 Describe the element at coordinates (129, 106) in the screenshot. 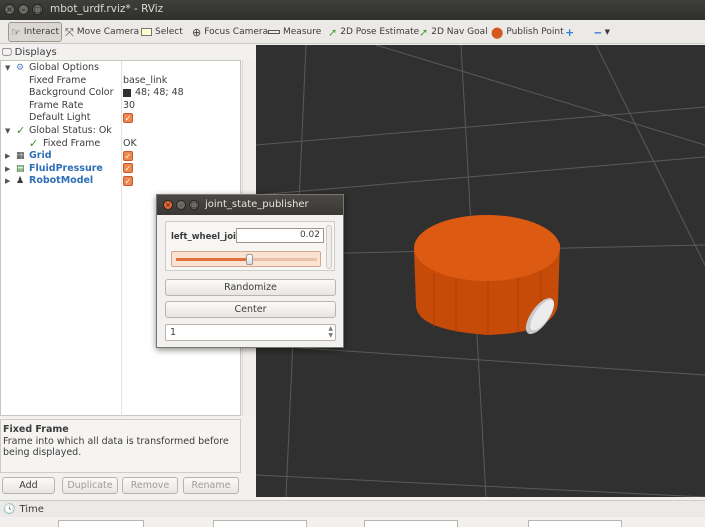

I see `frame-rate-value: 30` at that location.